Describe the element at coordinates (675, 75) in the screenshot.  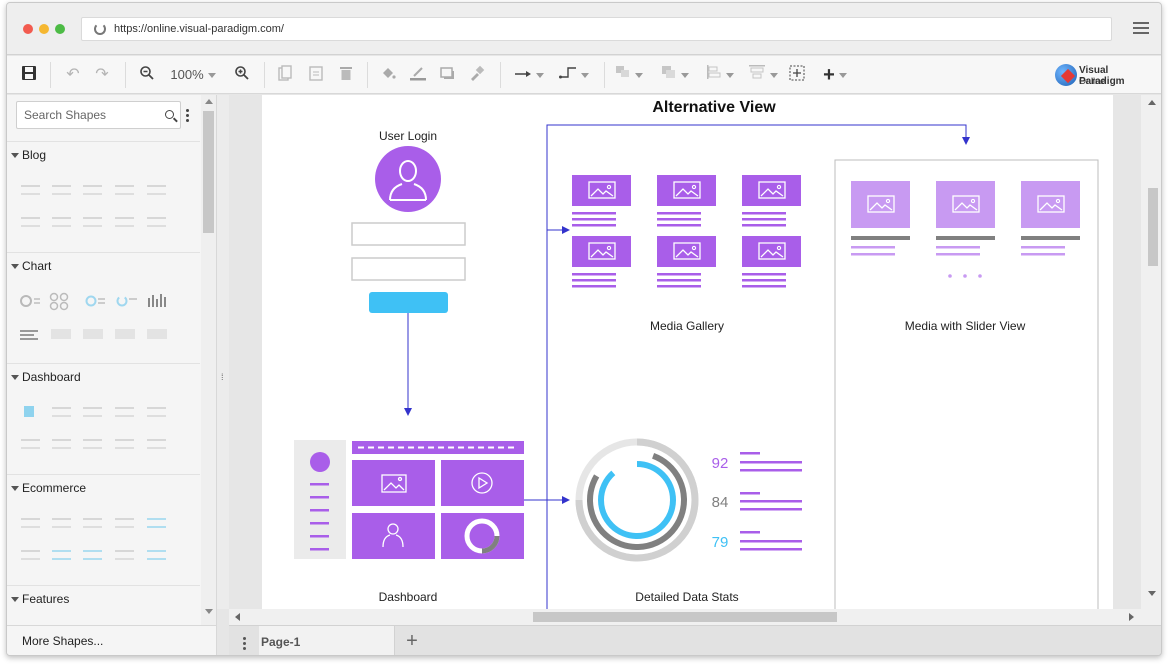
I see `arrange-select` at that location.